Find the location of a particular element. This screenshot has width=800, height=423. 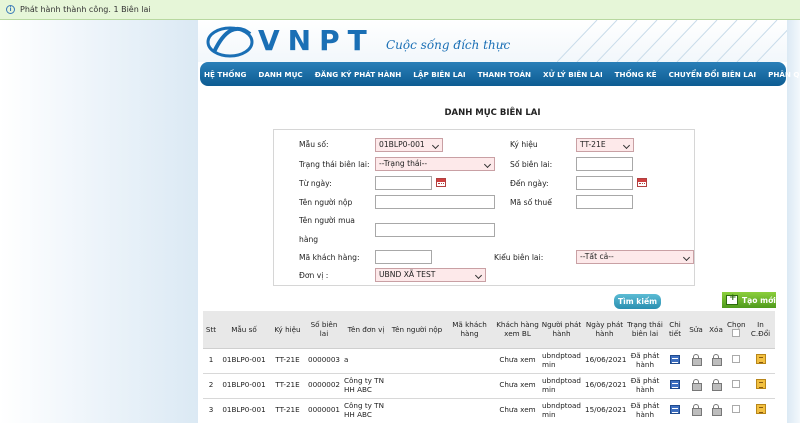

kieu-bien-lai-label: Kiểu biên lai: is located at coordinates (519, 257).